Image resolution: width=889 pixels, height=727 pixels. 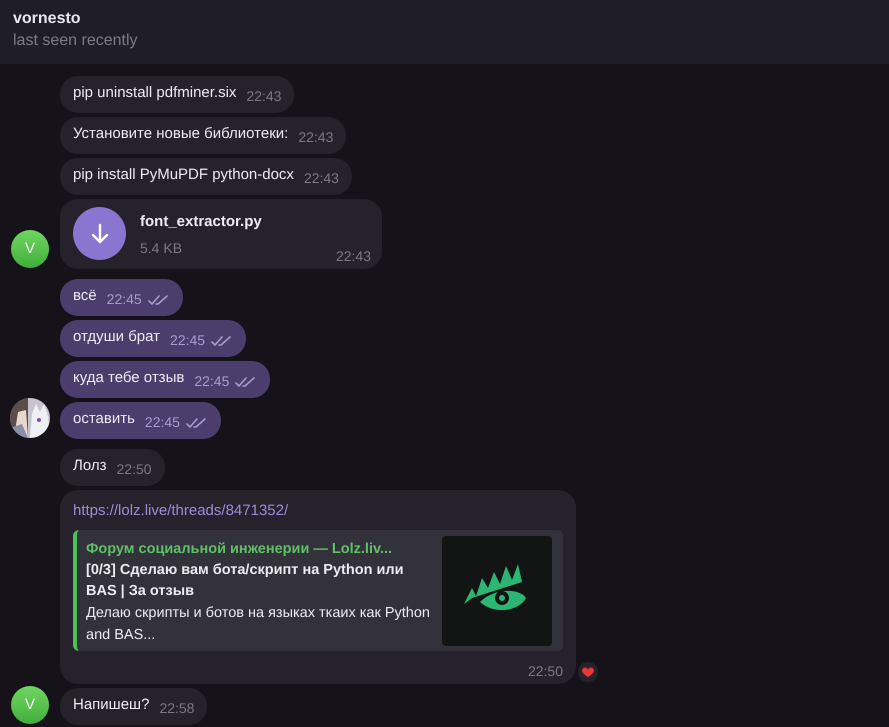 What do you see at coordinates (47, 19) in the screenshot?
I see `contact-name: vornesto` at bounding box center [47, 19].